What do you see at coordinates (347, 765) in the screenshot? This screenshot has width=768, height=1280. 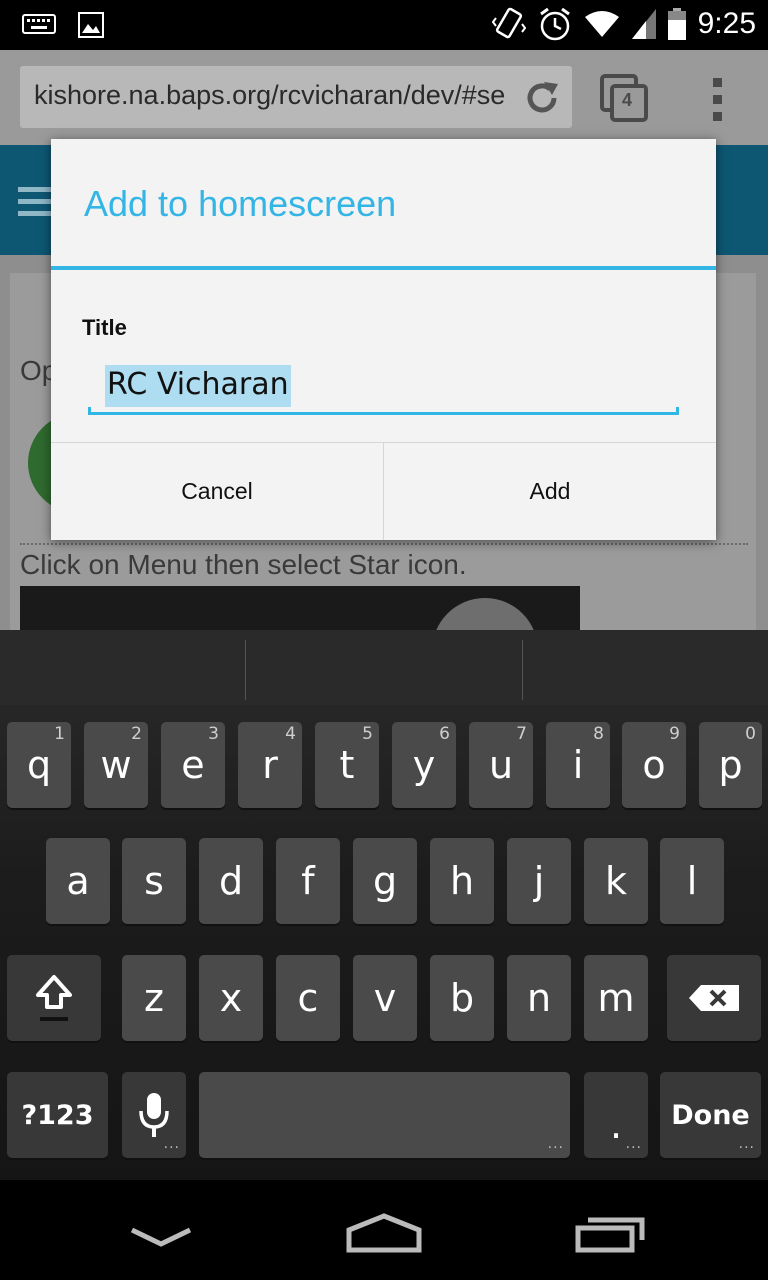 I see `key-t: t5` at bounding box center [347, 765].